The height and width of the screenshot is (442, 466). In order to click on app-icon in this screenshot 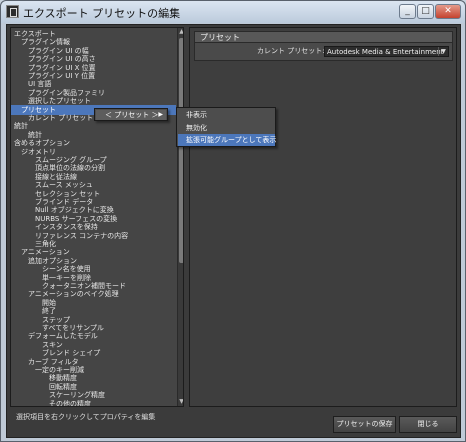, I will do `click(12, 11)`.